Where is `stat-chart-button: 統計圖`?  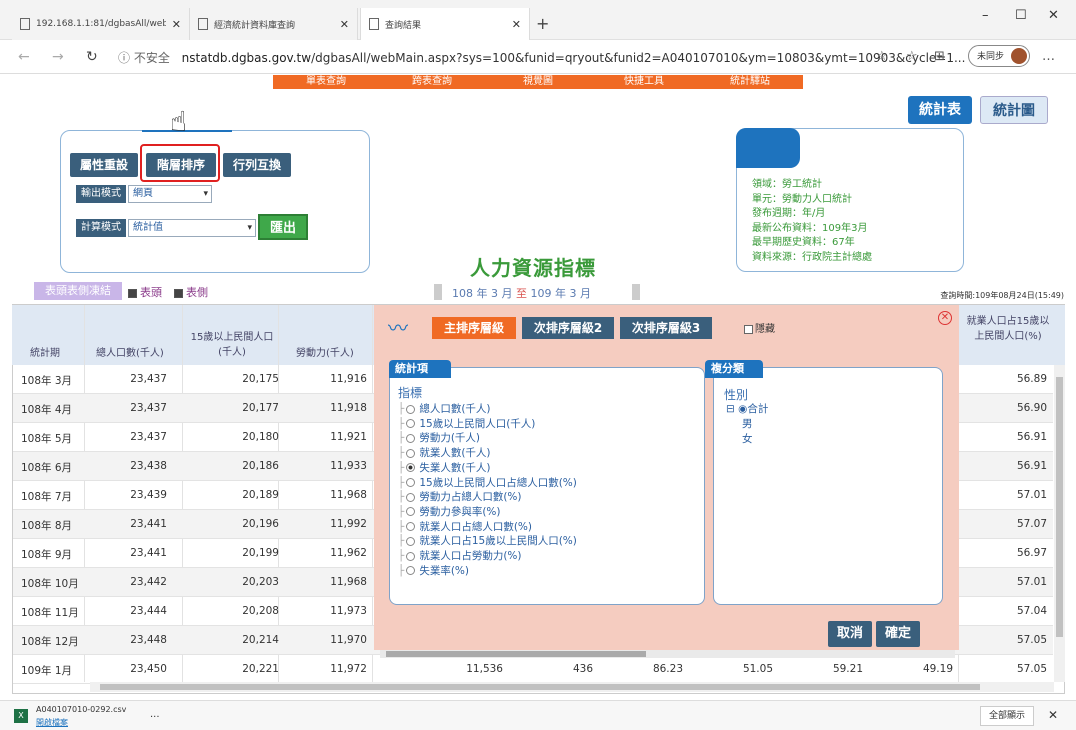
stat-chart-button: 統計圖 is located at coordinates (1014, 110).